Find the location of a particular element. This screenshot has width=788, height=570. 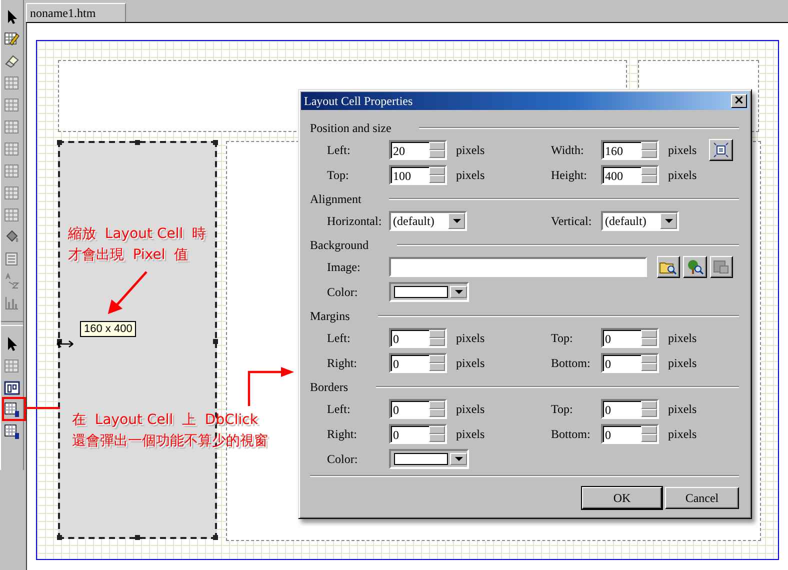

size-tooltip: 160 x 400 is located at coordinates (108, 329).